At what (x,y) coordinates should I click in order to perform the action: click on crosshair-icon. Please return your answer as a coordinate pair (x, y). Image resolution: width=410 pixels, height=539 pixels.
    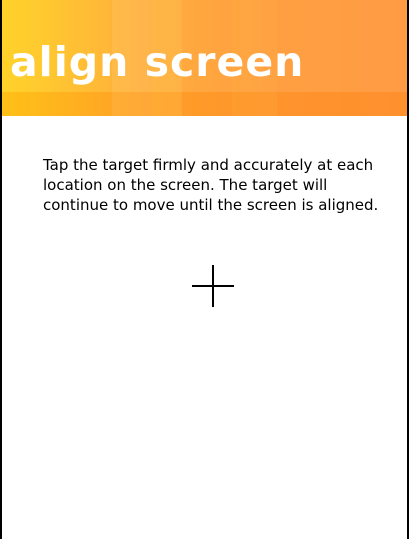
    Looking at the image, I should click on (213, 286).